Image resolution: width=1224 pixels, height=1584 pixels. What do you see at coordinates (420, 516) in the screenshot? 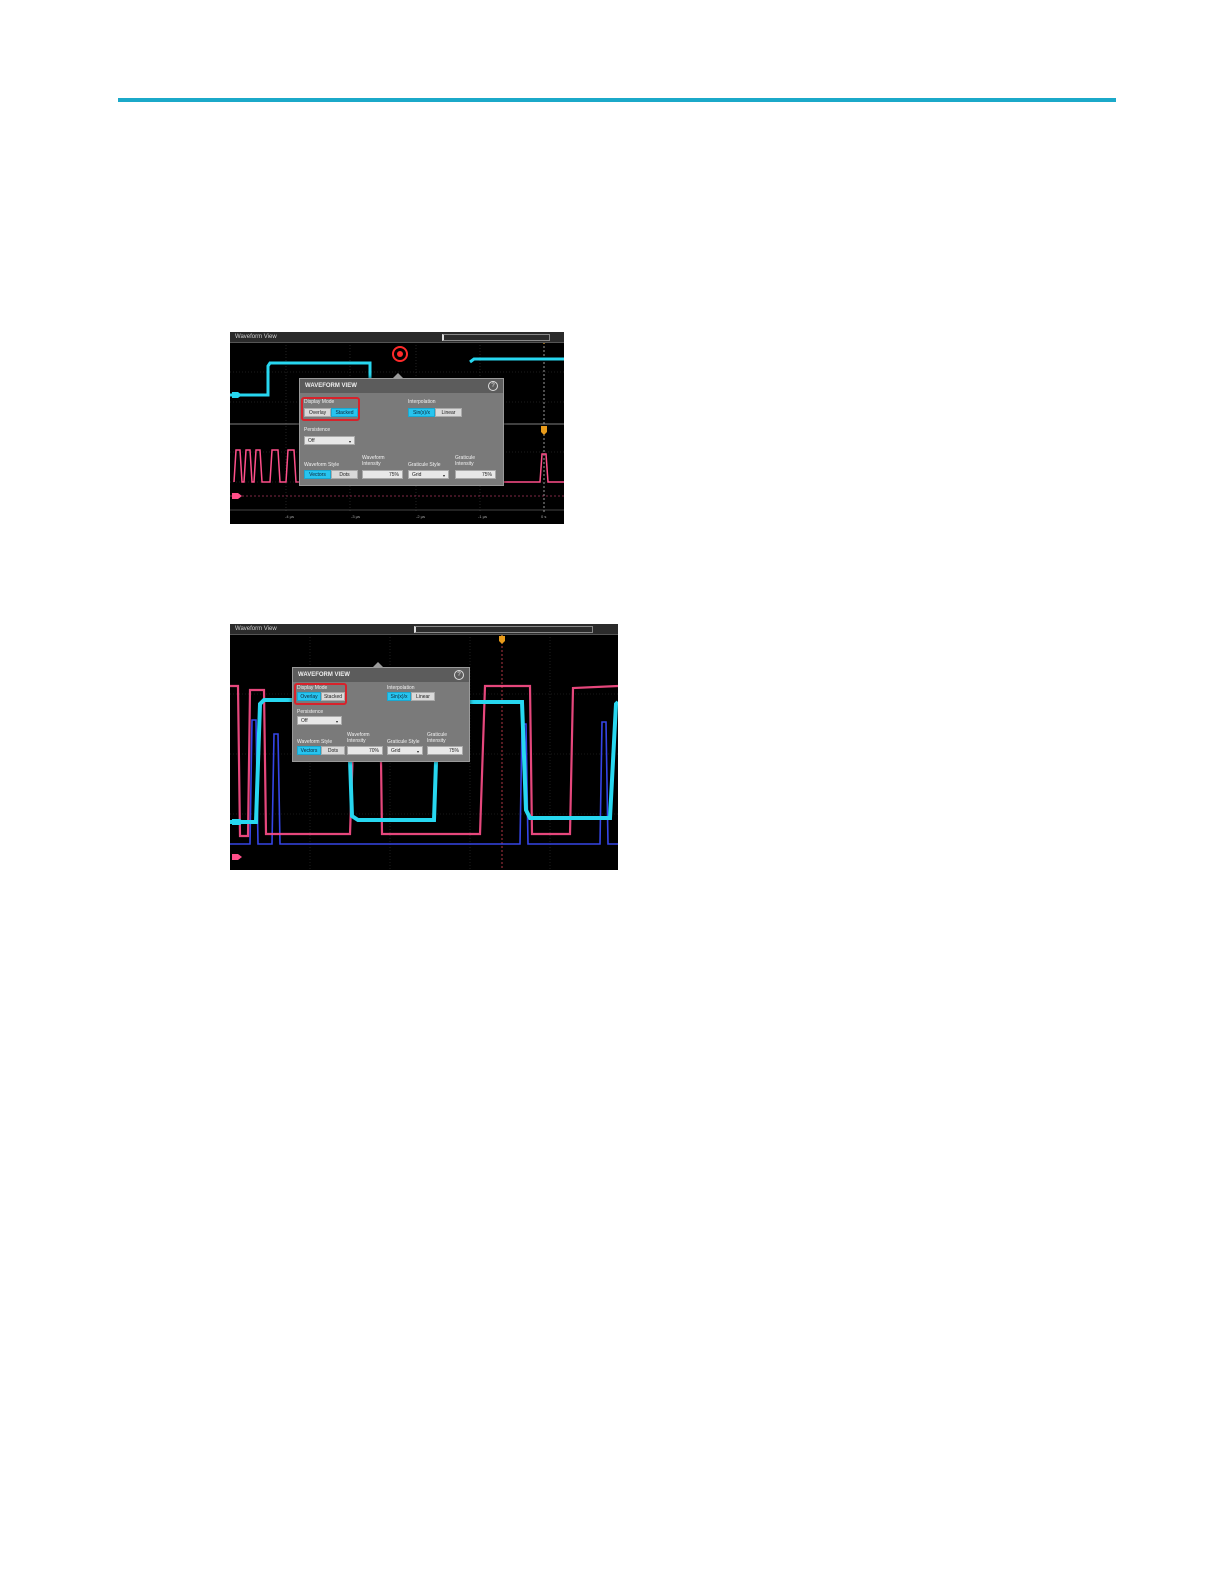
I see `time-tick: -2 µs` at bounding box center [420, 516].